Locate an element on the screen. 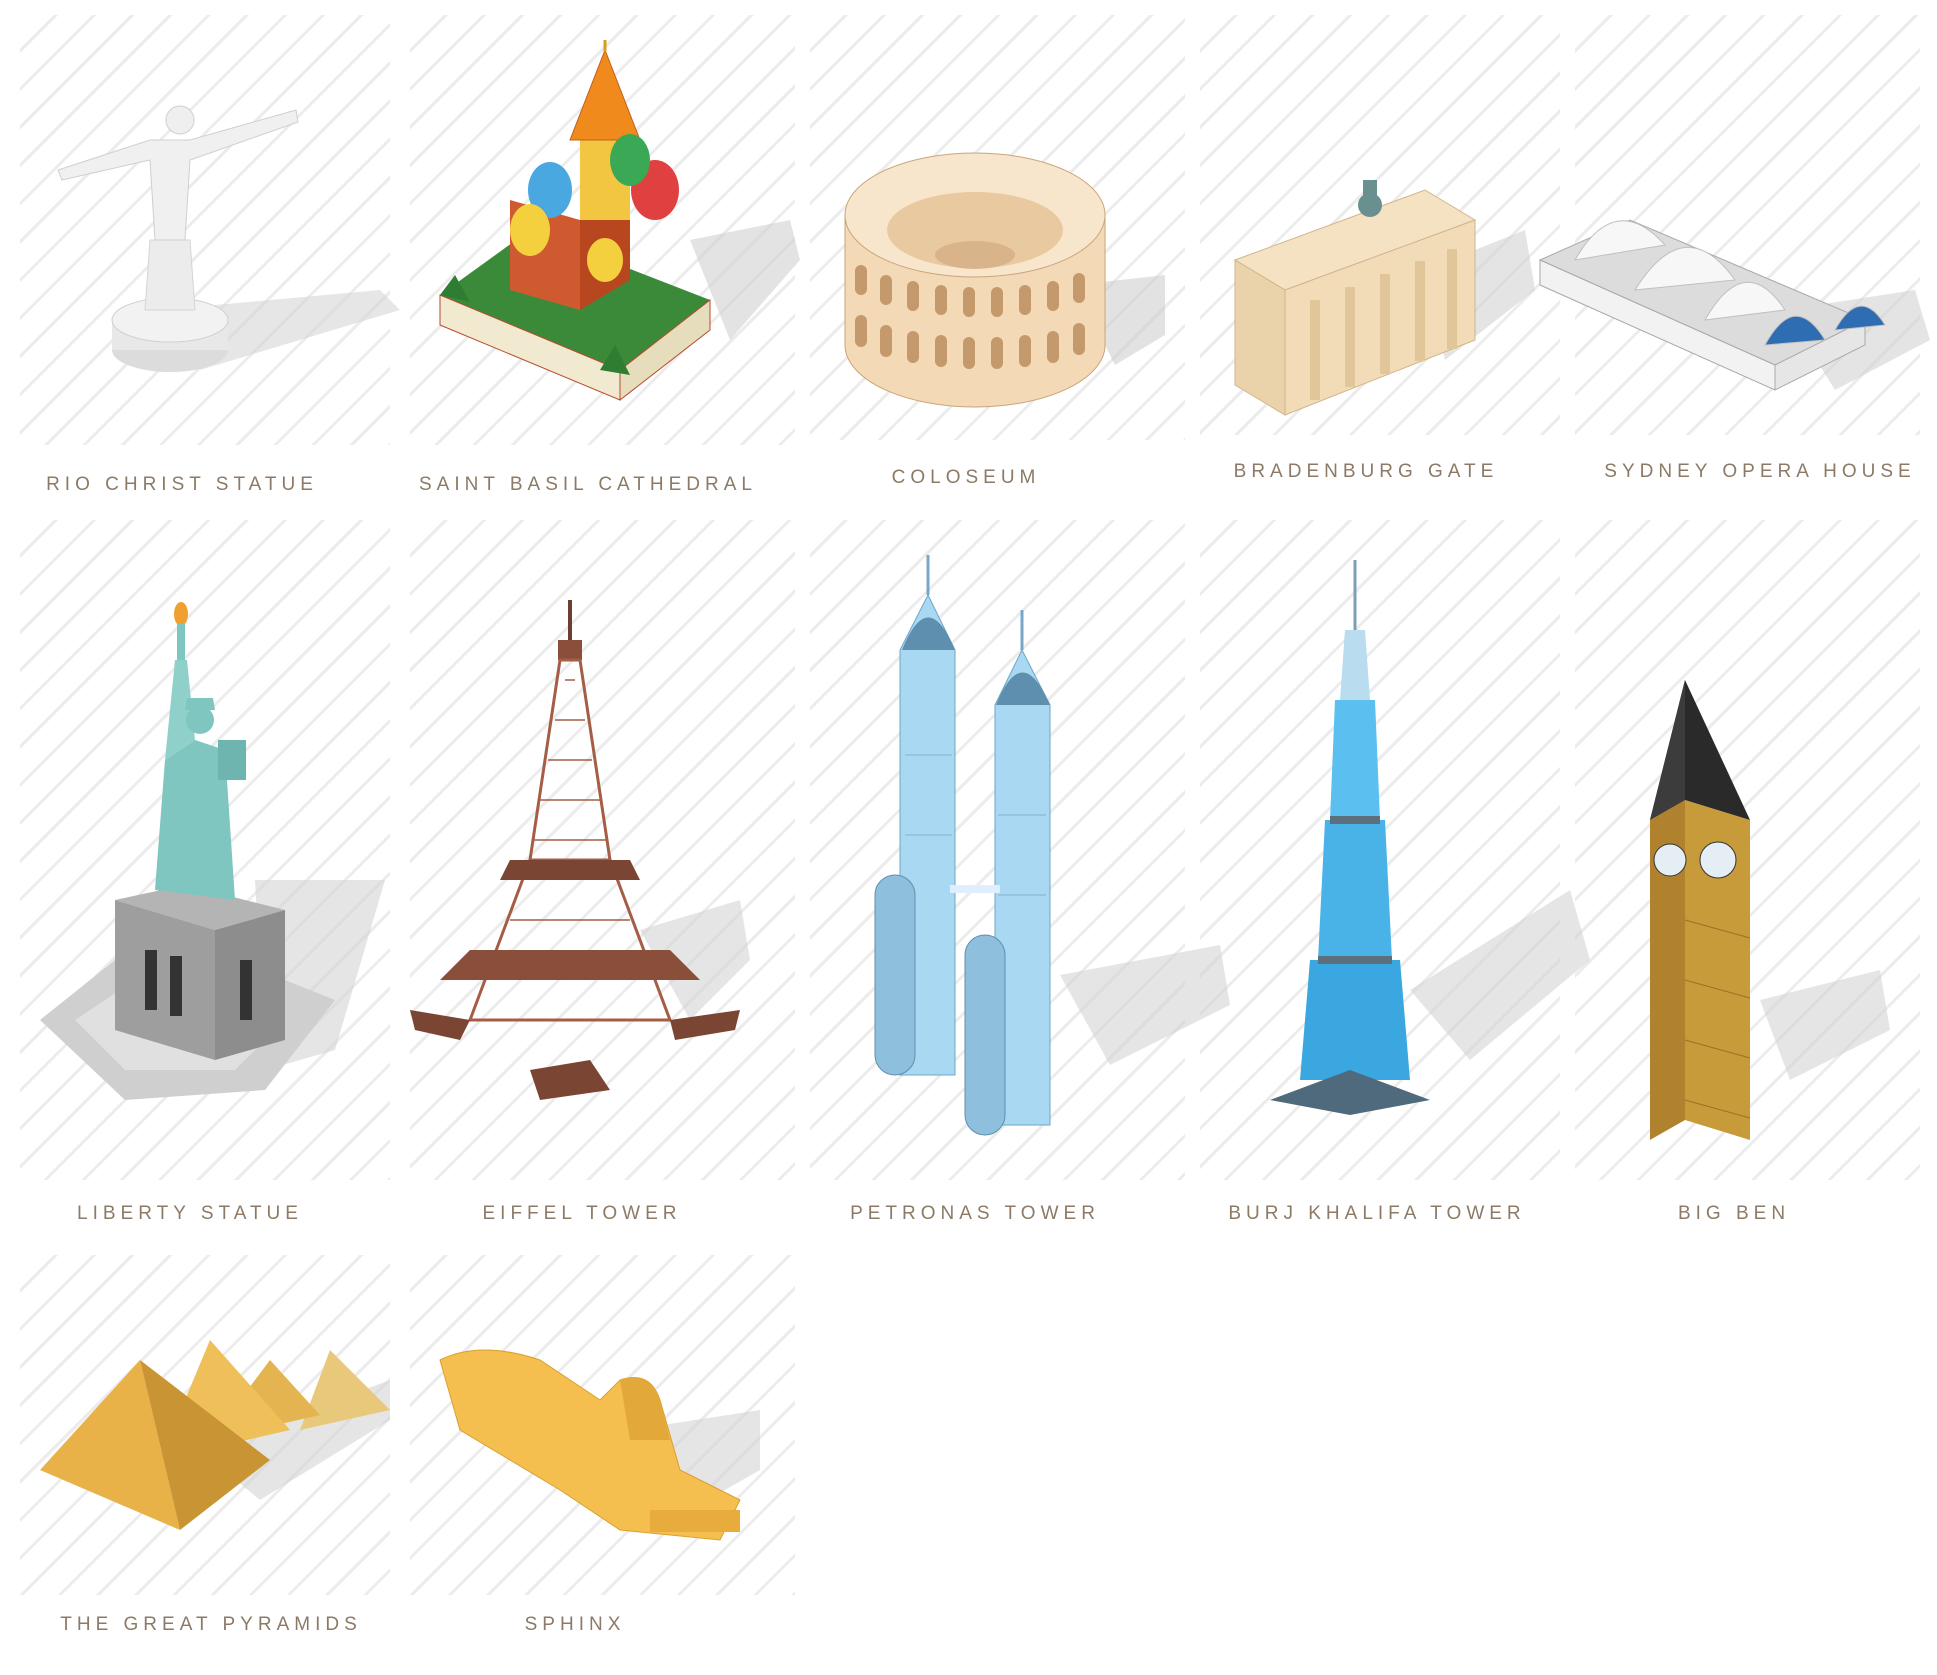 The image size is (1937, 1675). label-brandenburg: BRADENBURG GATE is located at coordinates (1366, 471).